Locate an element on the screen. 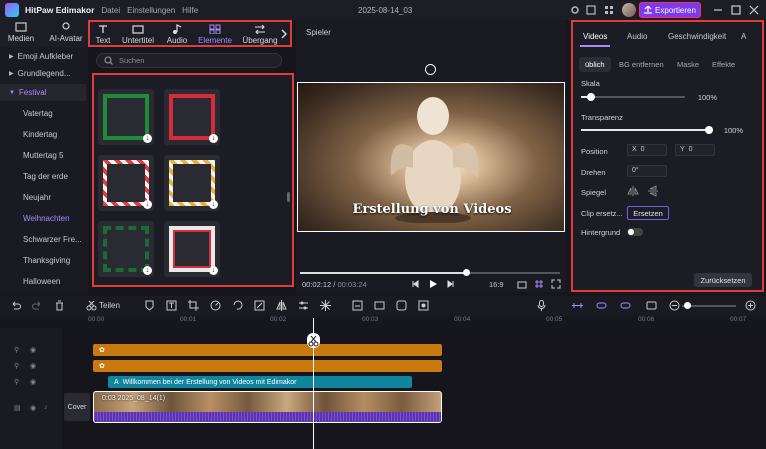 The width and height of the screenshot is (766, 449). opacity-slider is located at coordinates (647, 130).